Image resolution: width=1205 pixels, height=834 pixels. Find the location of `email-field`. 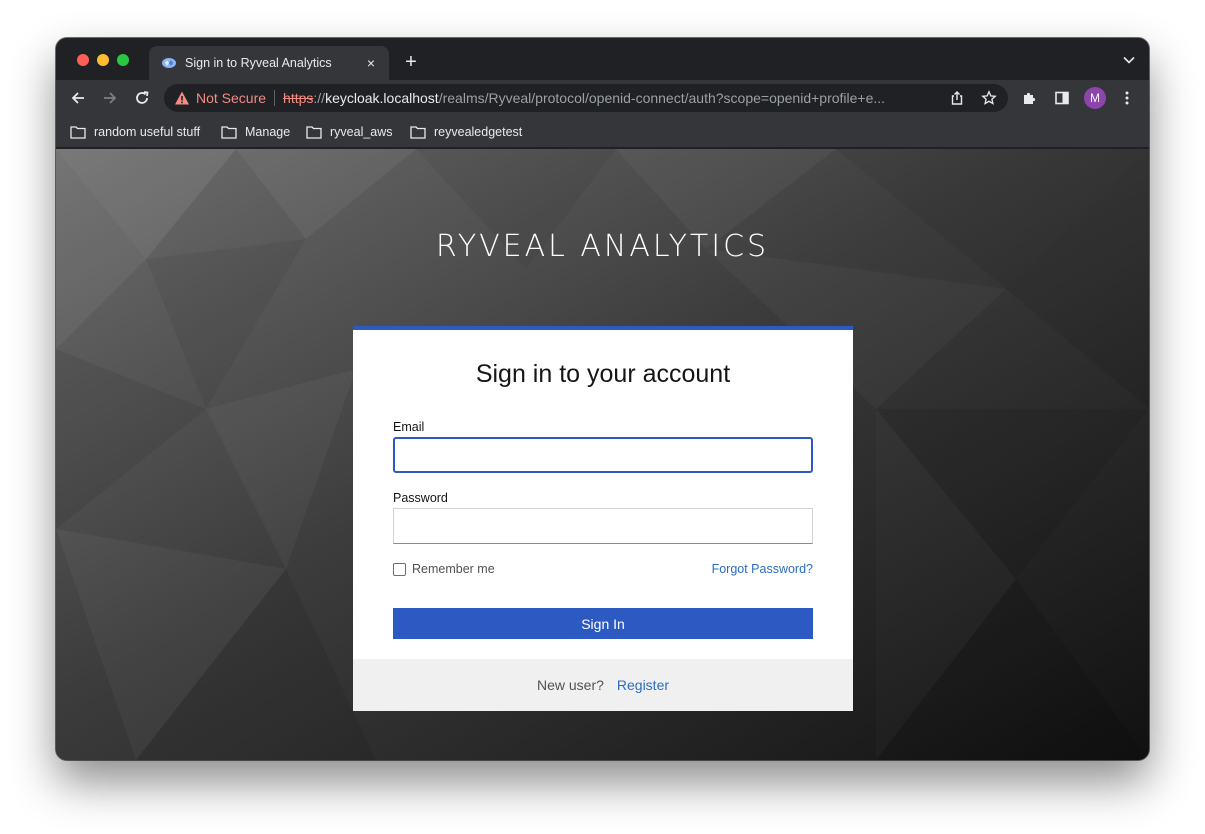

email-field is located at coordinates (603, 455).